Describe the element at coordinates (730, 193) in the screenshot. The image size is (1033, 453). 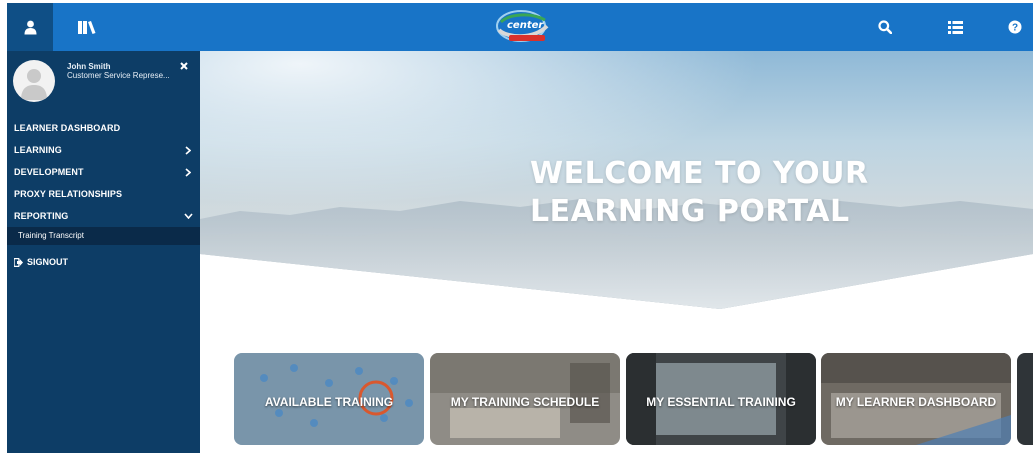
I see `hero-title: WELCOME TO YOUR LEARNING PORTAL` at that location.